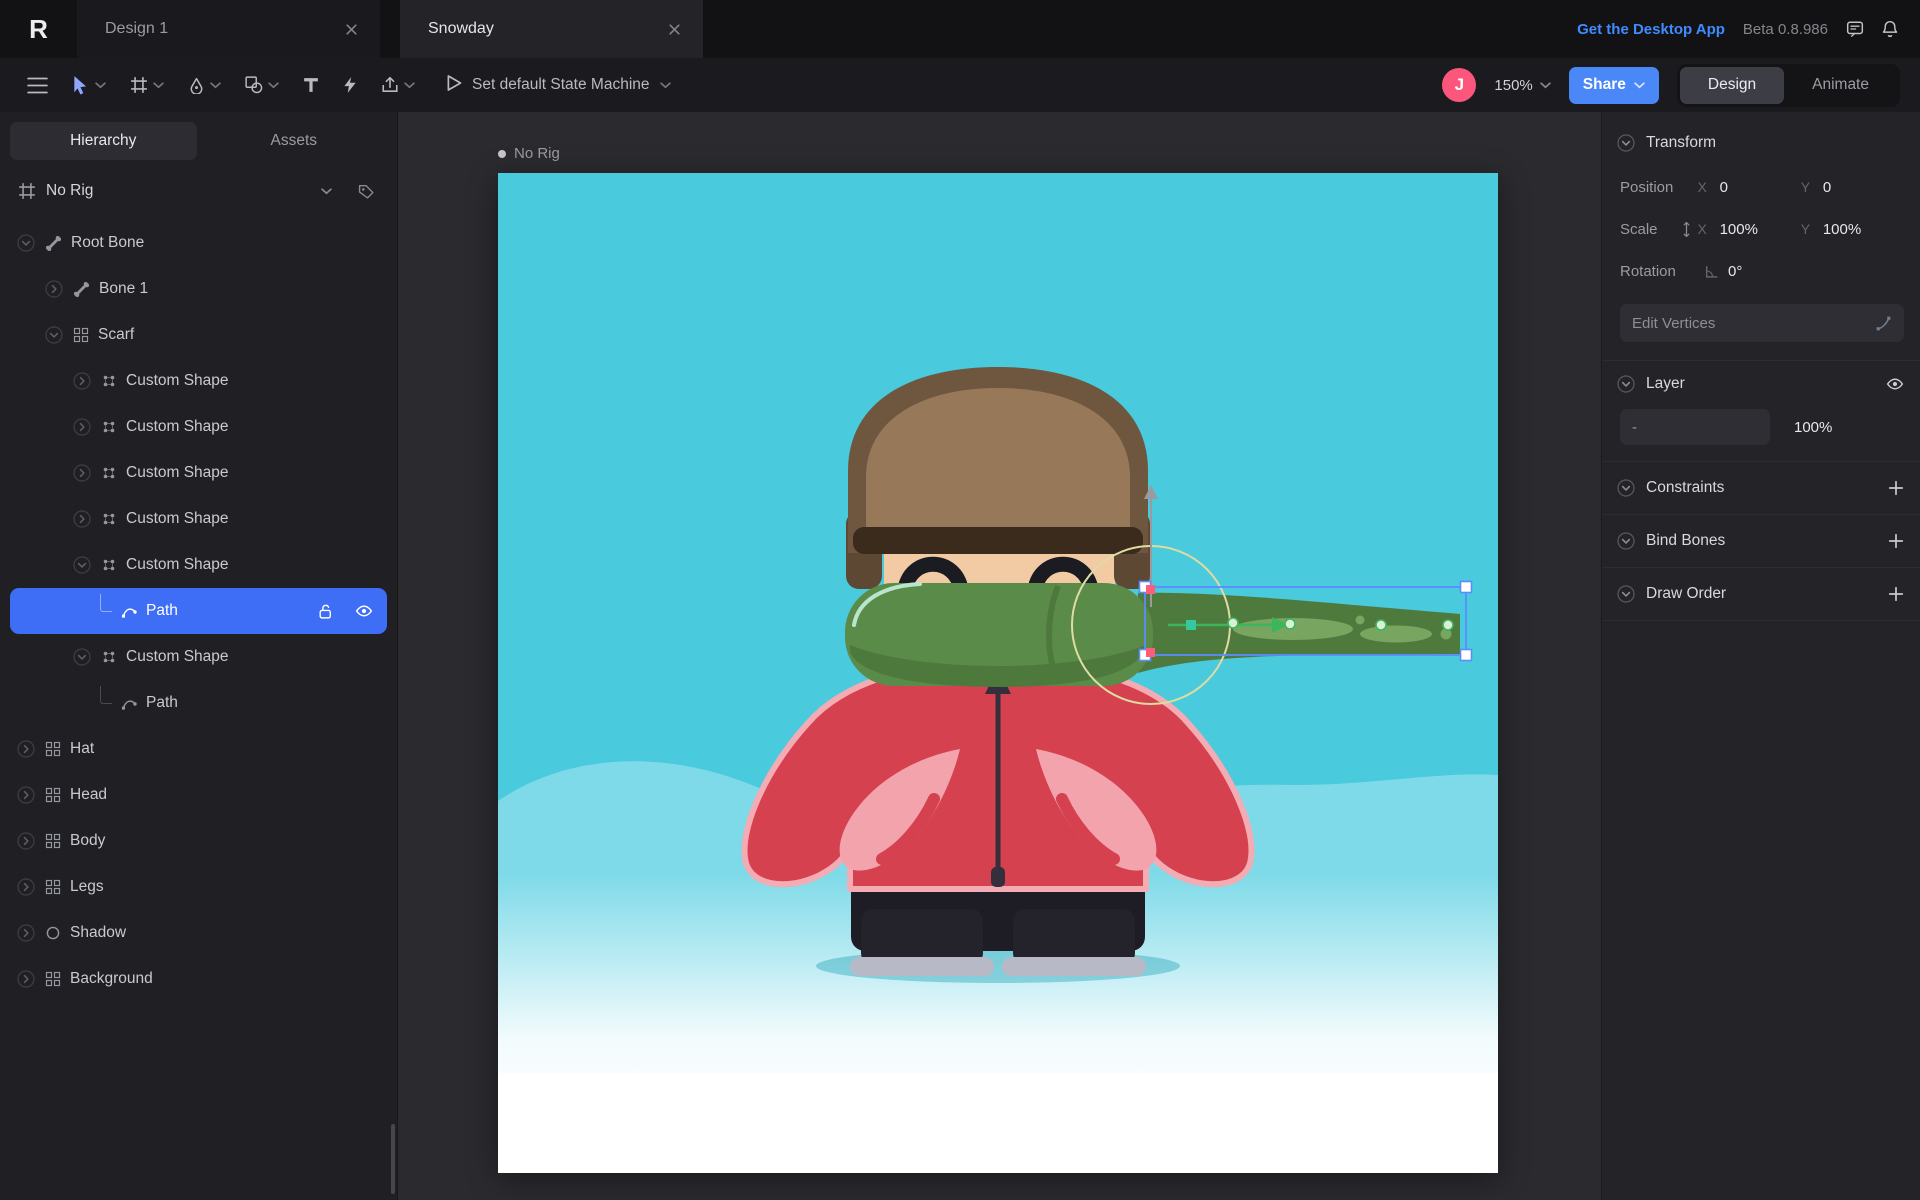  What do you see at coordinates (198, 749) in the screenshot?
I see `tree-item-hat: Hat` at bounding box center [198, 749].